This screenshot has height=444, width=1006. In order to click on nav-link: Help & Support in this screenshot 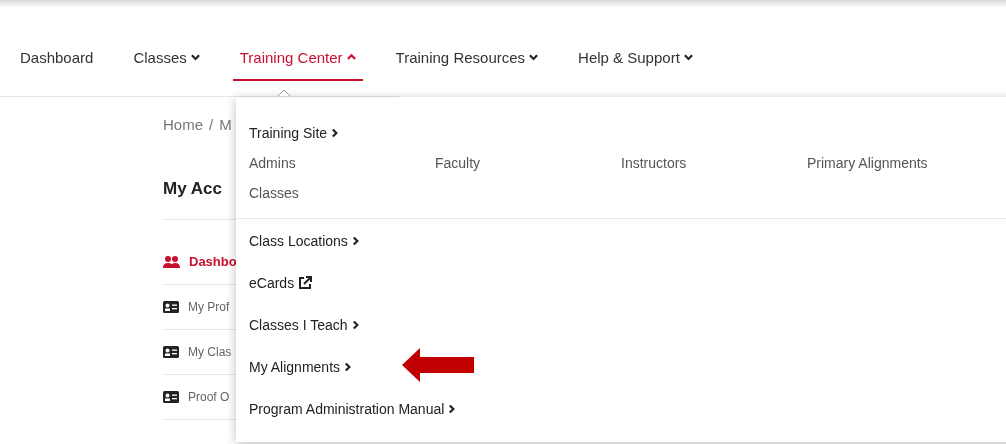, I will do `click(635, 57)`.